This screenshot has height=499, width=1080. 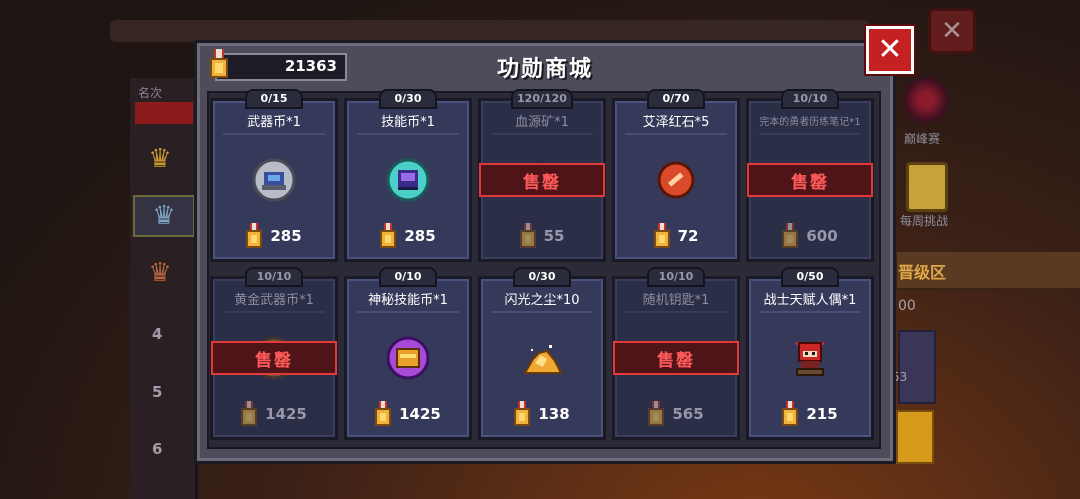 What do you see at coordinates (676, 236) in the screenshot?
I see `item-price: 72` at bounding box center [676, 236].